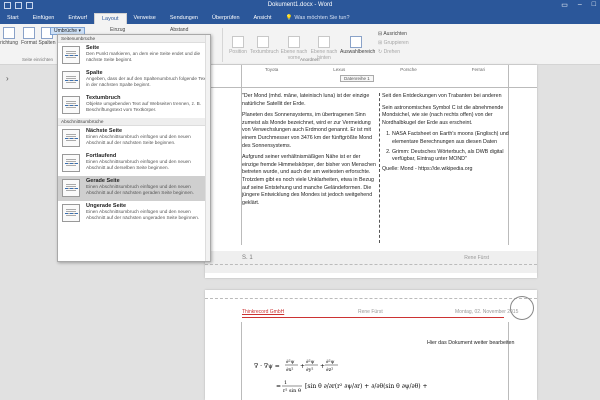 The width and height of the screenshot is (600, 400). I want to click on window-title: Dokument1.docx - Word, so click(300, 5).